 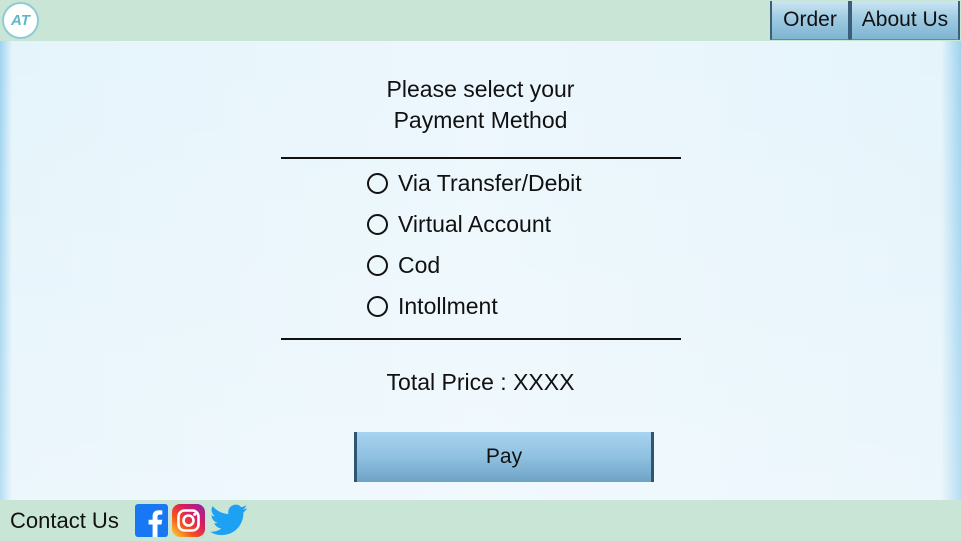 What do you see at coordinates (188, 520) in the screenshot?
I see `instagram-icon` at bounding box center [188, 520].